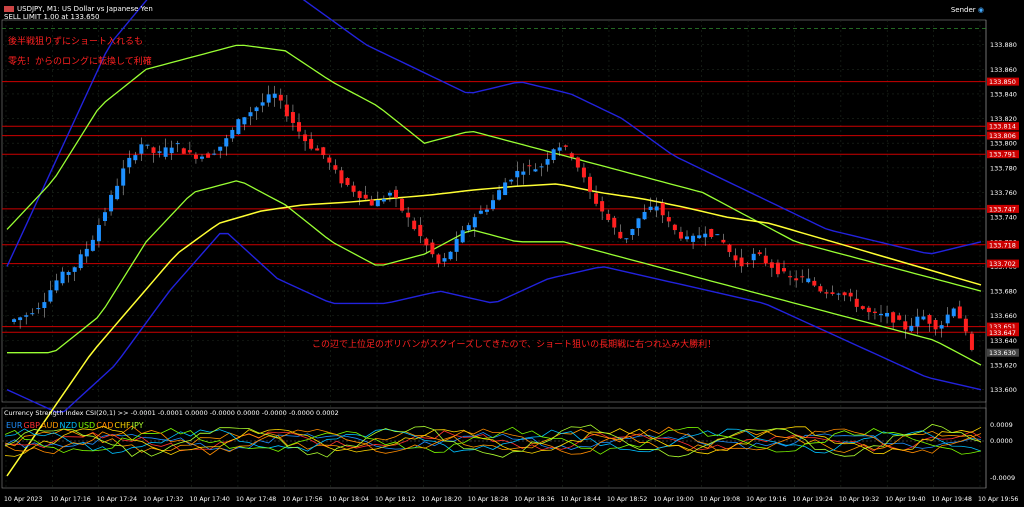 The image size is (1024, 507). What do you see at coordinates (80, 62) in the screenshot?
I see `annotation-2: 零先！からのロングに転換して利確` at bounding box center [80, 62].